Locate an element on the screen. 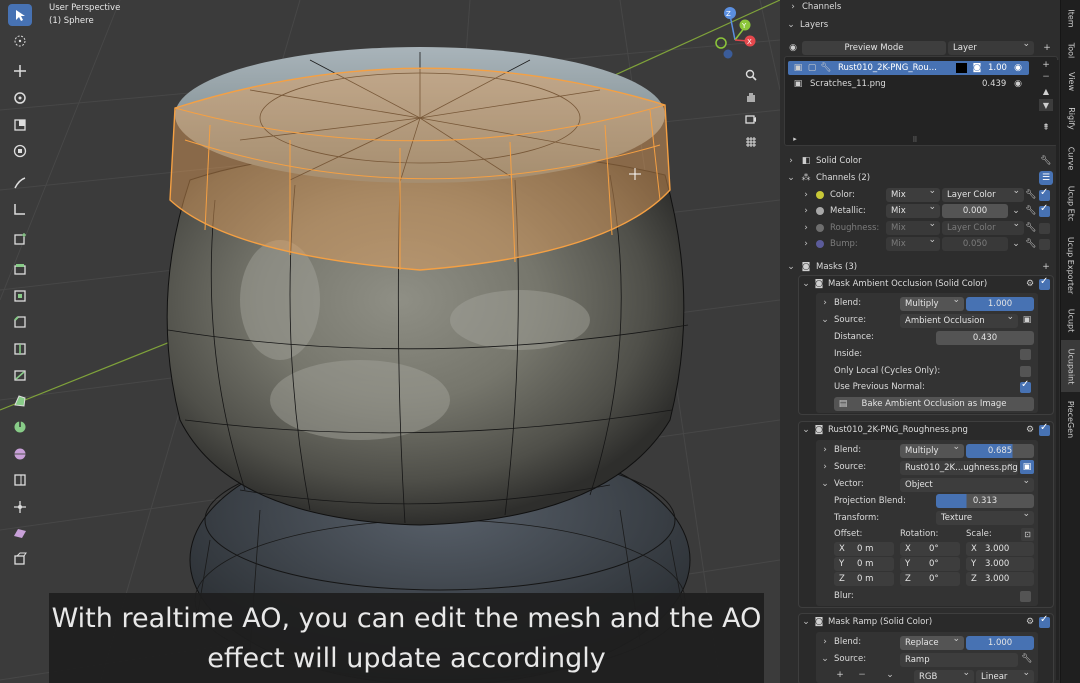  add-stop-icon: + is located at coordinates (840, 675).